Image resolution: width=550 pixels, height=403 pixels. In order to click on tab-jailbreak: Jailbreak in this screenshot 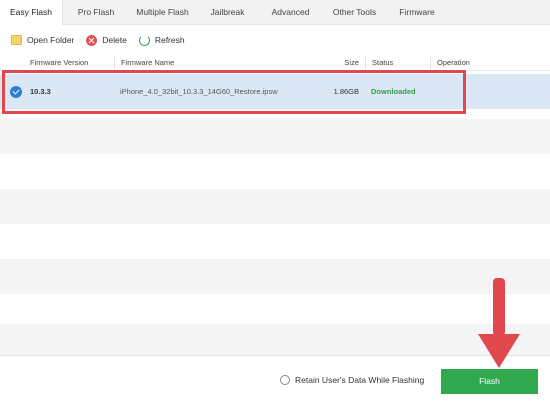, I will do `click(227, 12)`.